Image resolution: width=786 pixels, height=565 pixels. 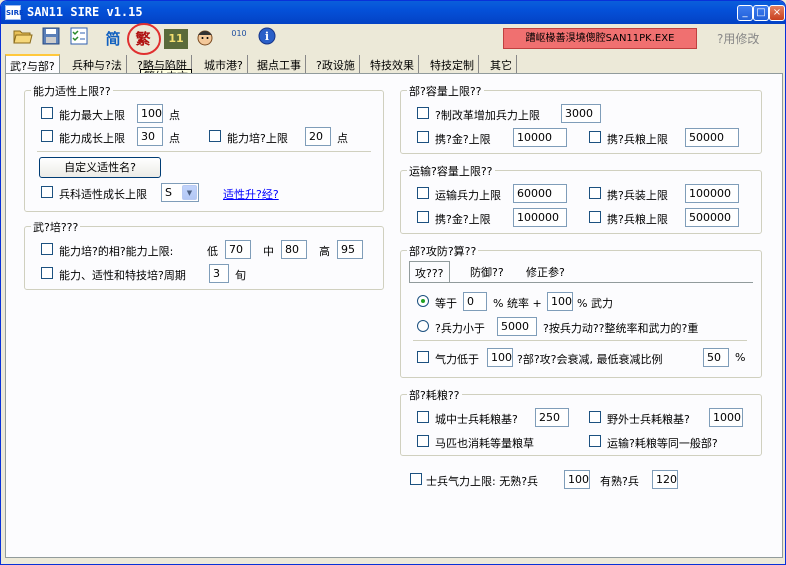 I want to click on tab-facilities: ?政设施, so click(x=336, y=64).